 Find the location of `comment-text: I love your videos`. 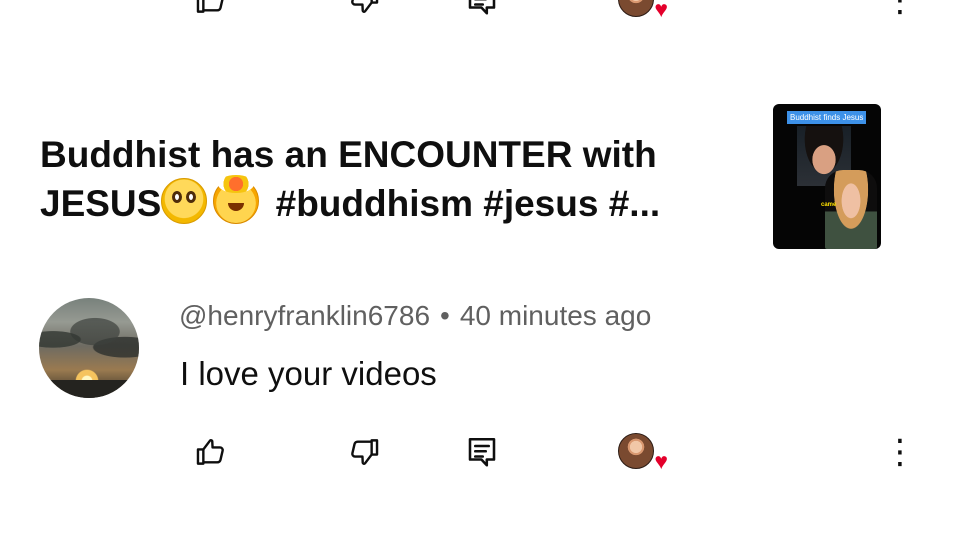

comment-text: I love your videos is located at coordinates (308, 373).